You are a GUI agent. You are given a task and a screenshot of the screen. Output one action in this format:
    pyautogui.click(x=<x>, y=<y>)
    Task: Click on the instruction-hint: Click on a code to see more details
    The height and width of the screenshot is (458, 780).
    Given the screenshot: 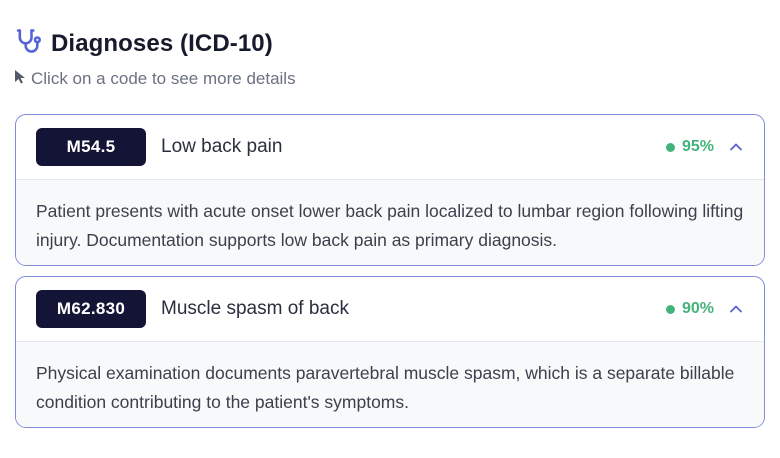 What is the action you would take?
    pyautogui.click(x=155, y=79)
    